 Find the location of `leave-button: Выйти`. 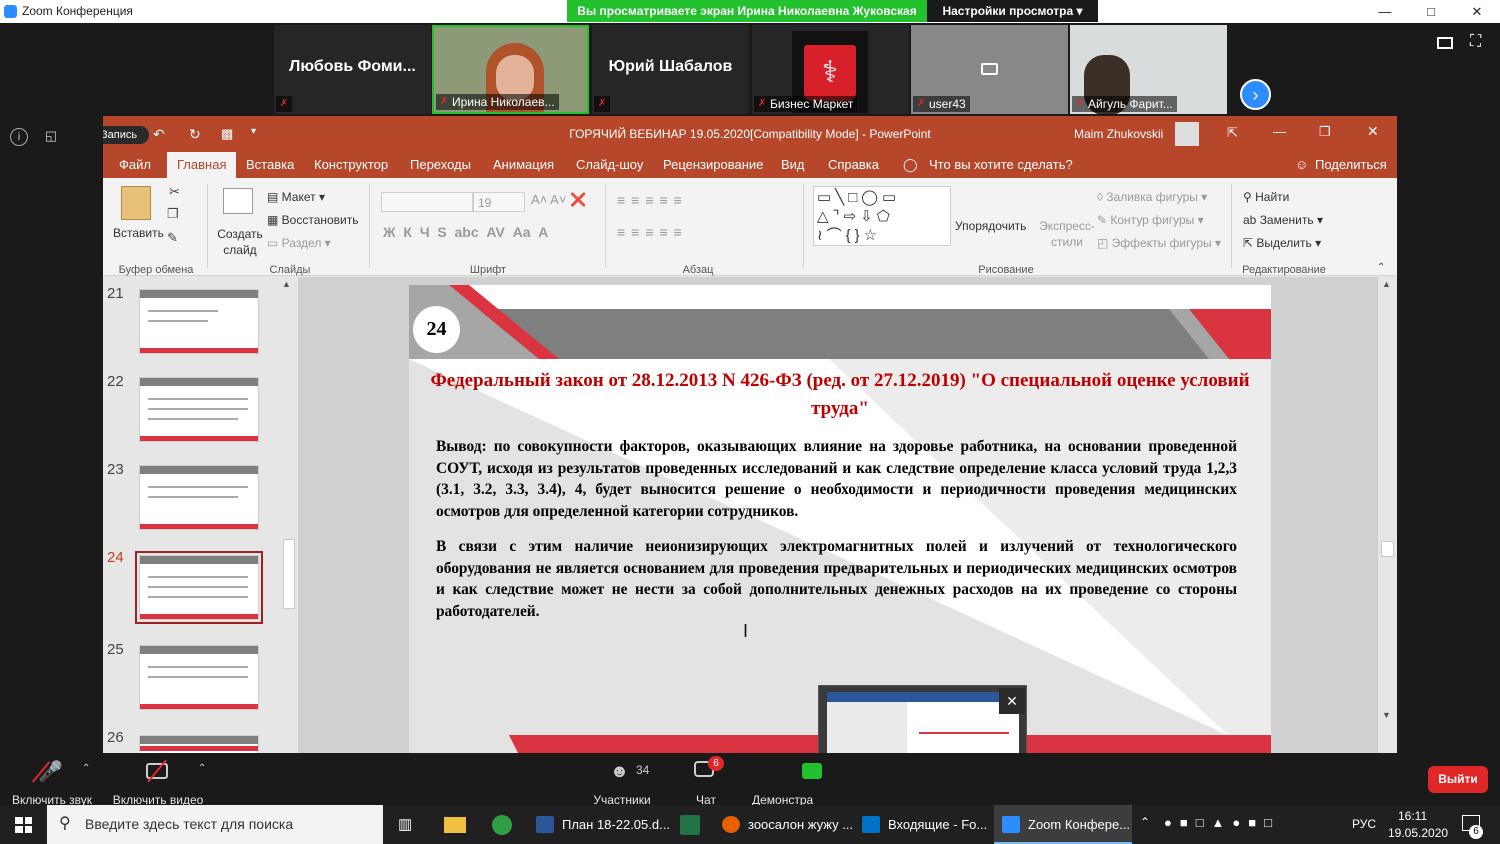

leave-button: Выйти is located at coordinates (1458, 779).